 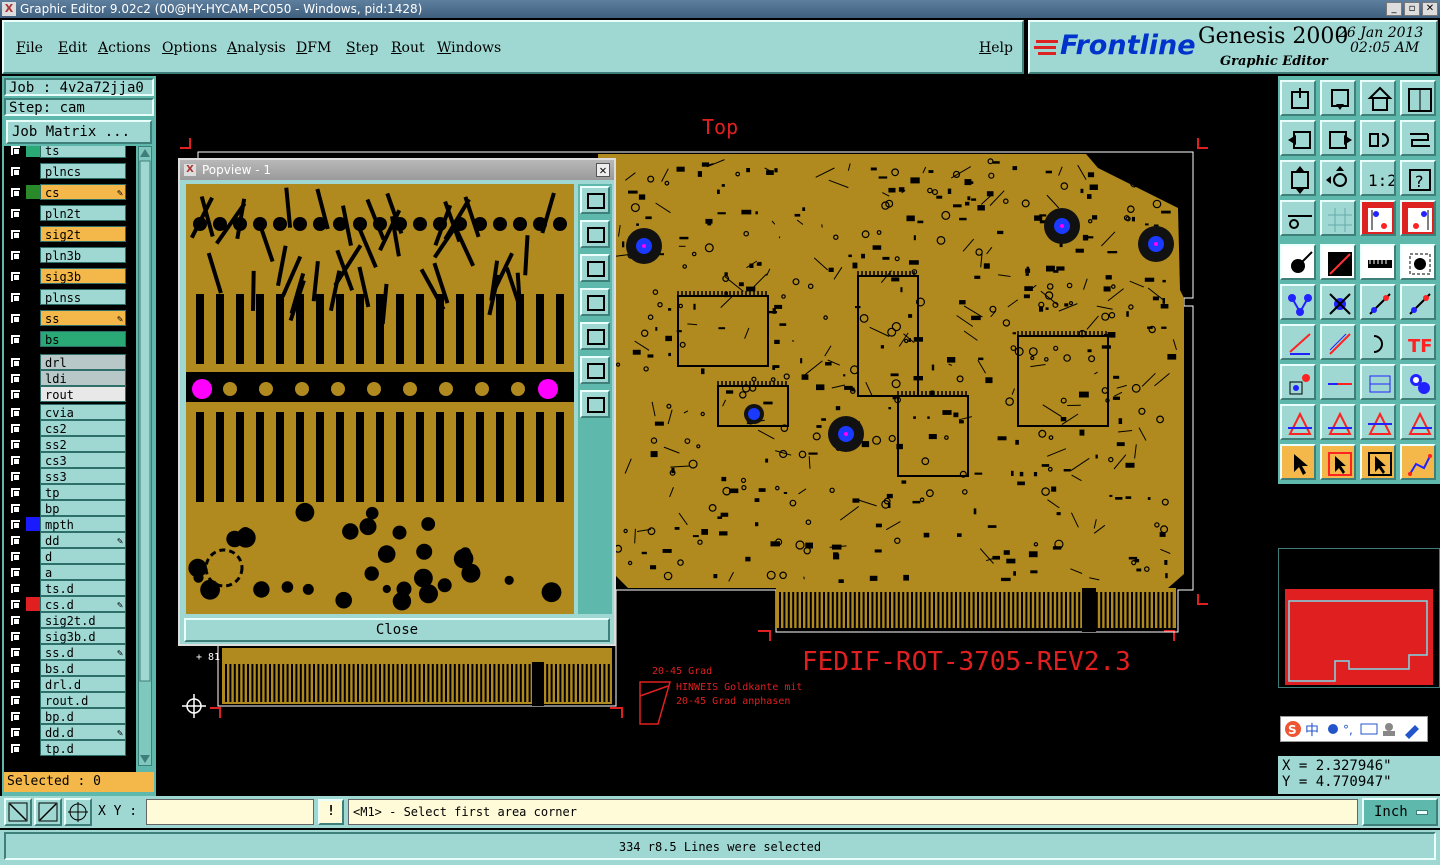 I want to click on layer-row-ss3: ss3, so click(x=70, y=476).